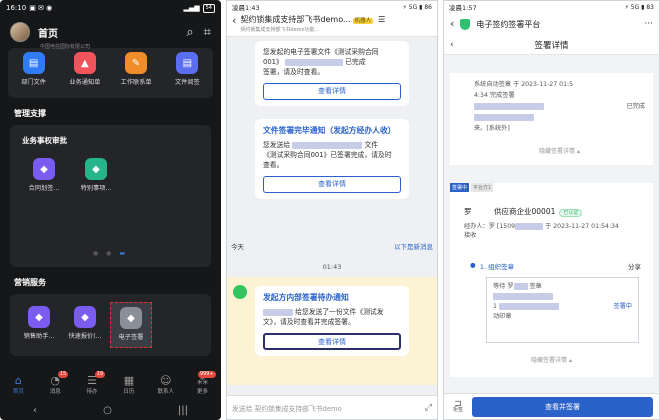 This screenshot has height=420, width=660. What do you see at coordinates (206, 374) in the screenshot?
I see `tab-badge: 999+` at bounding box center [206, 374].